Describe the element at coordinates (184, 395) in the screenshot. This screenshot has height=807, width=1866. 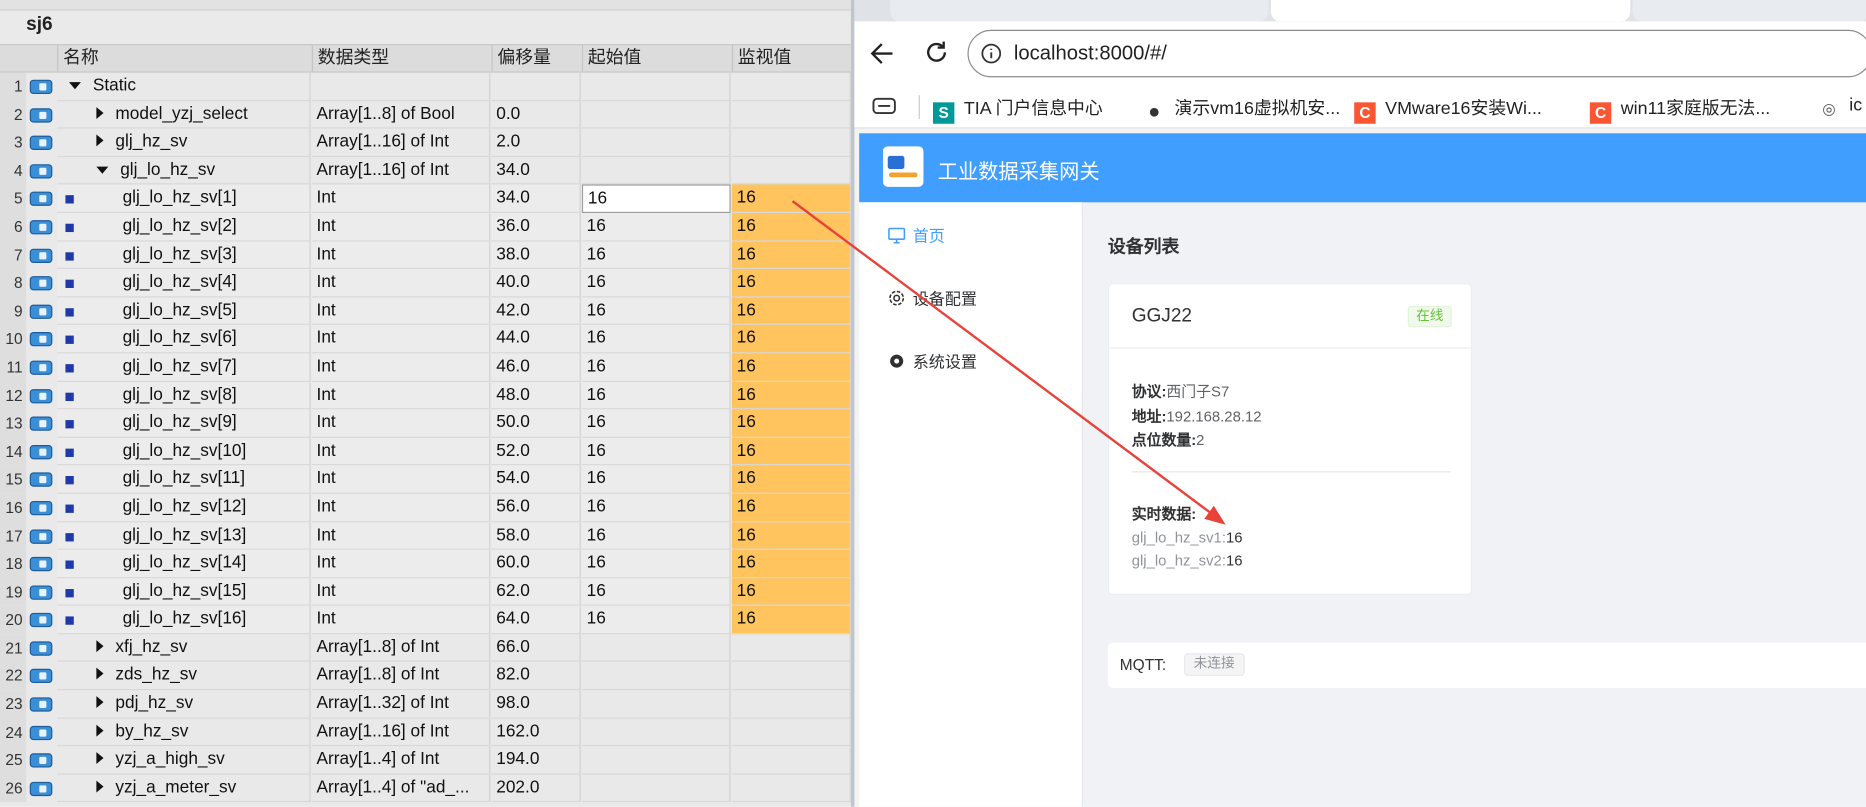
I see `cell-name: glj_lo_hz_sv[8]` at that location.